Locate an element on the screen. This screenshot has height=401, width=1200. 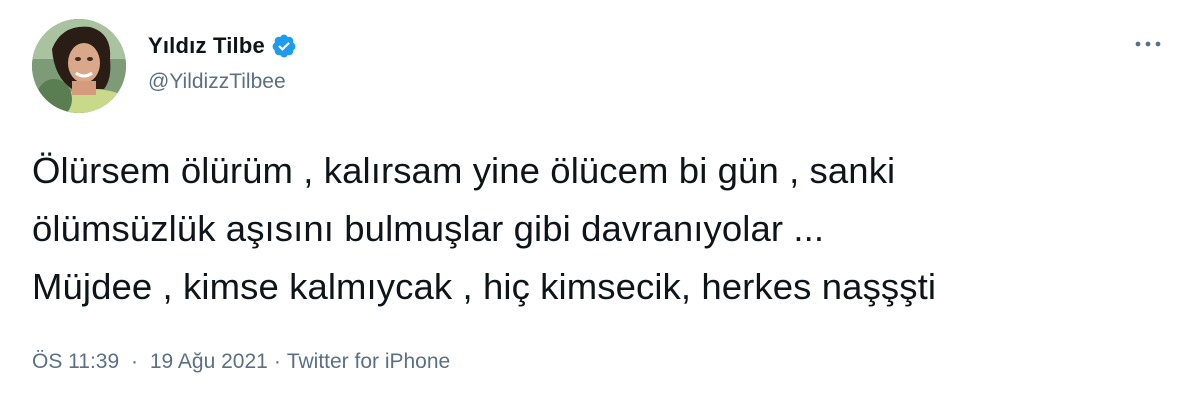
author-name-row: Yıldız Tilbe is located at coordinates (222, 46).